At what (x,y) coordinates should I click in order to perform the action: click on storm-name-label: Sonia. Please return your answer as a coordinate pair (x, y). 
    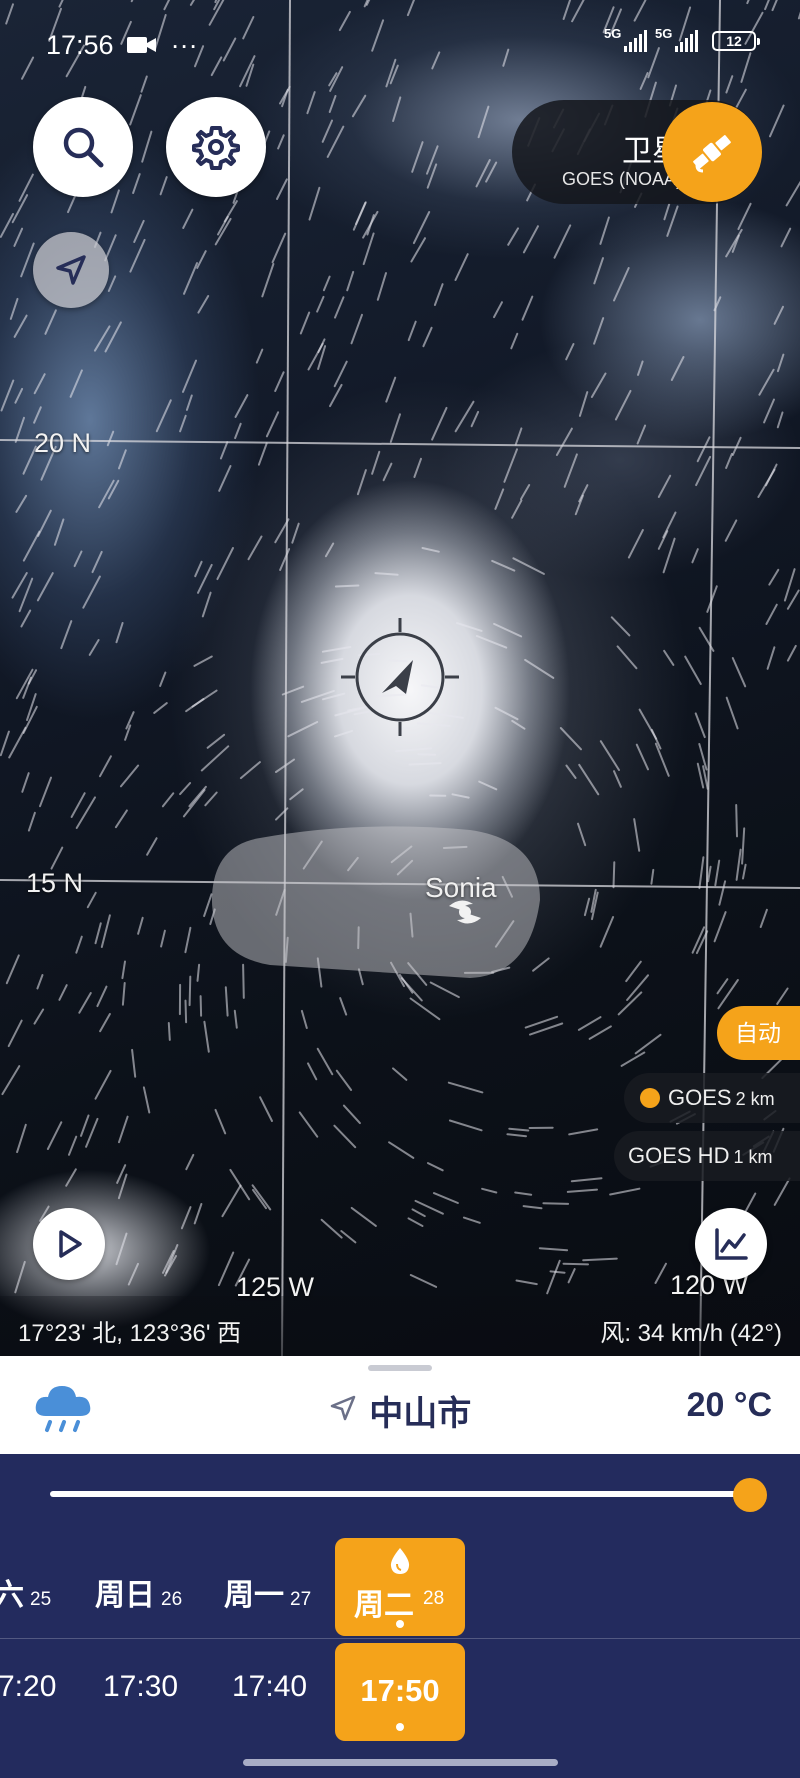
    Looking at the image, I should click on (461, 888).